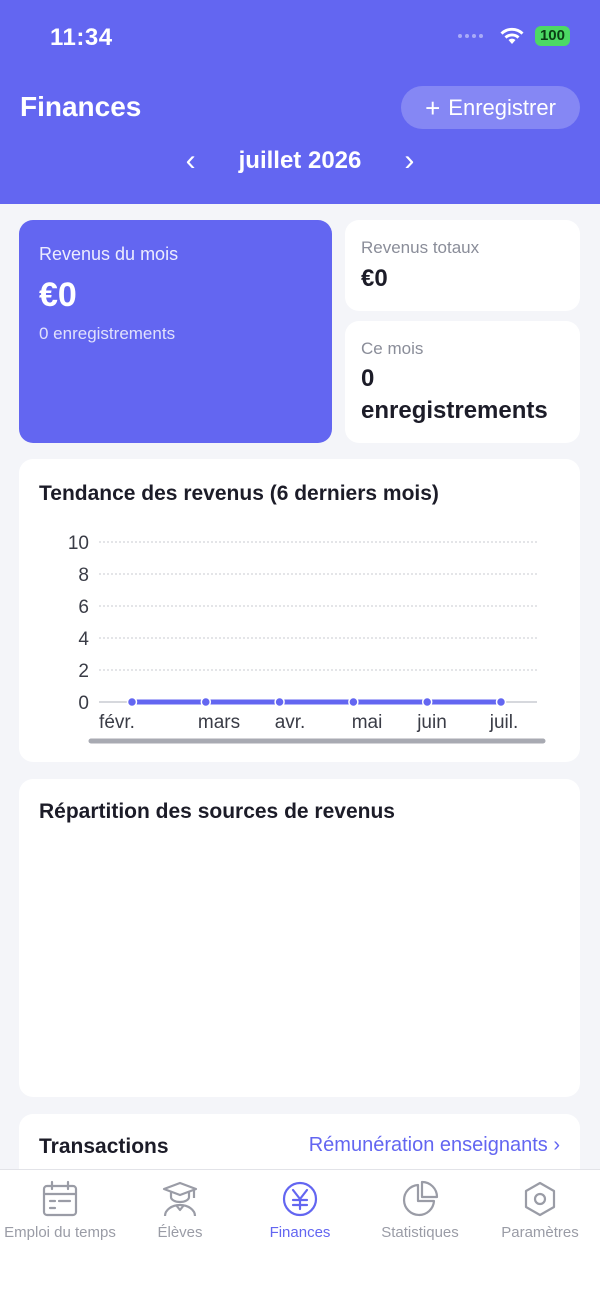 This screenshot has height=1299, width=600. I want to click on y-tick-label: 2, so click(83, 671).